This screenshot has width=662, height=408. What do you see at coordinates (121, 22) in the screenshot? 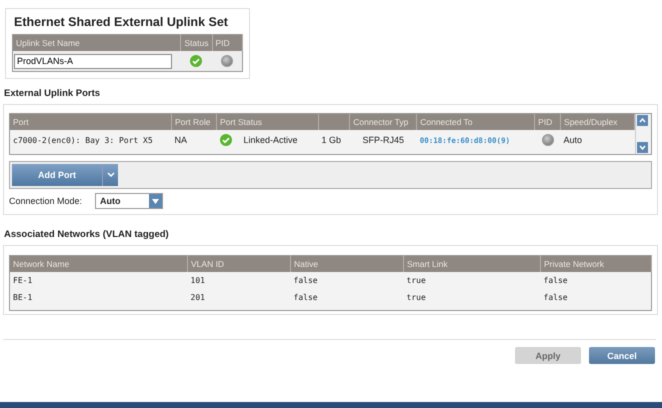
I see `panel-title: Ethernet Shared External Uplink Set` at bounding box center [121, 22].